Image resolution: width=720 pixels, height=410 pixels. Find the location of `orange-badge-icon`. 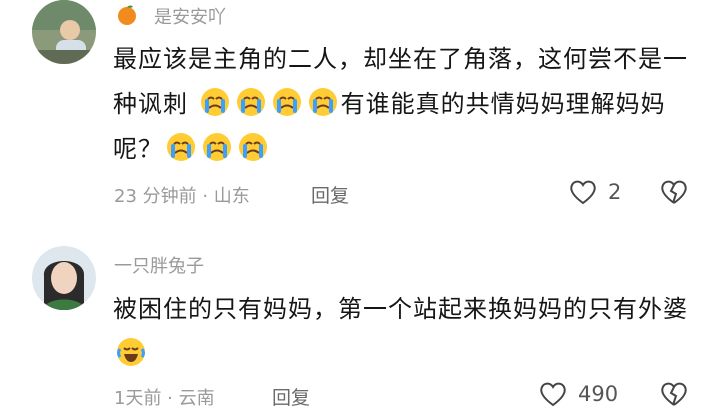

orange-badge-icon is located at coordinates (127, 15).